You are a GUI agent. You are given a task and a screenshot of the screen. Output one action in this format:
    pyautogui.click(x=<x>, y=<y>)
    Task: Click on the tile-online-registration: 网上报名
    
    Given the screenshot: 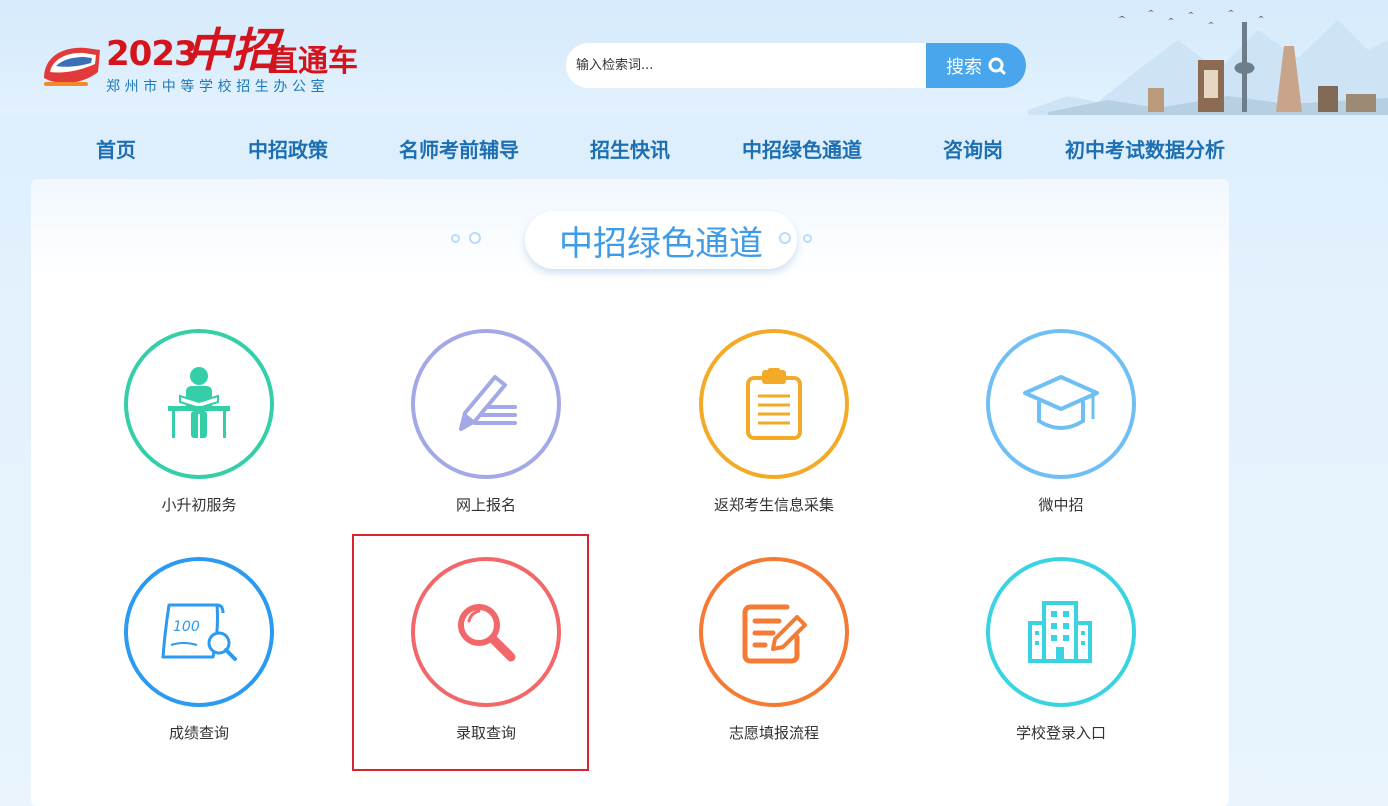 What is the action you would take?
    pyautogui.click(x=485, y=429)
    